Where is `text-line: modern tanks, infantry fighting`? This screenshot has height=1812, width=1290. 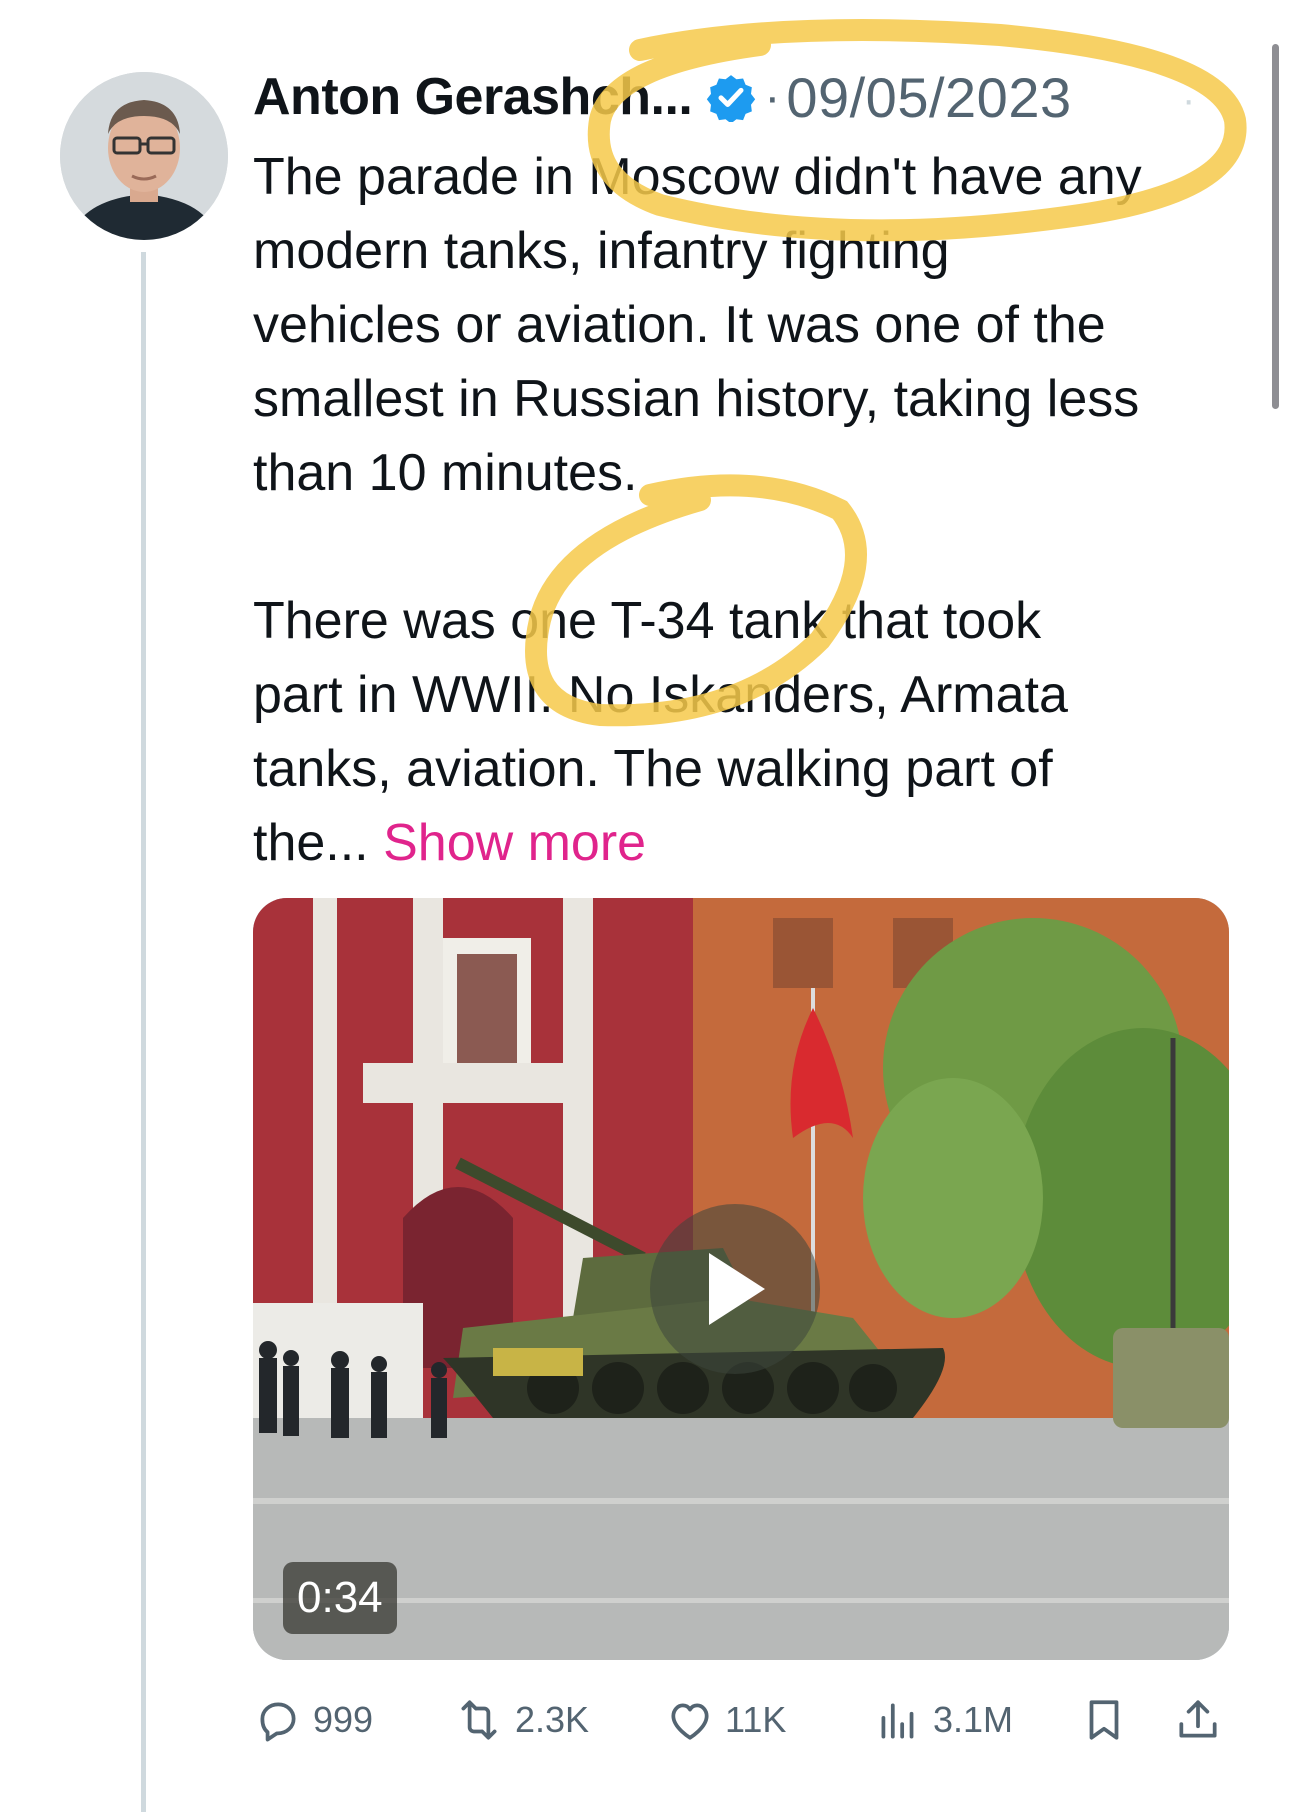
text-line: modern tanks, infantry fighting is located at coordinates (601, 251).